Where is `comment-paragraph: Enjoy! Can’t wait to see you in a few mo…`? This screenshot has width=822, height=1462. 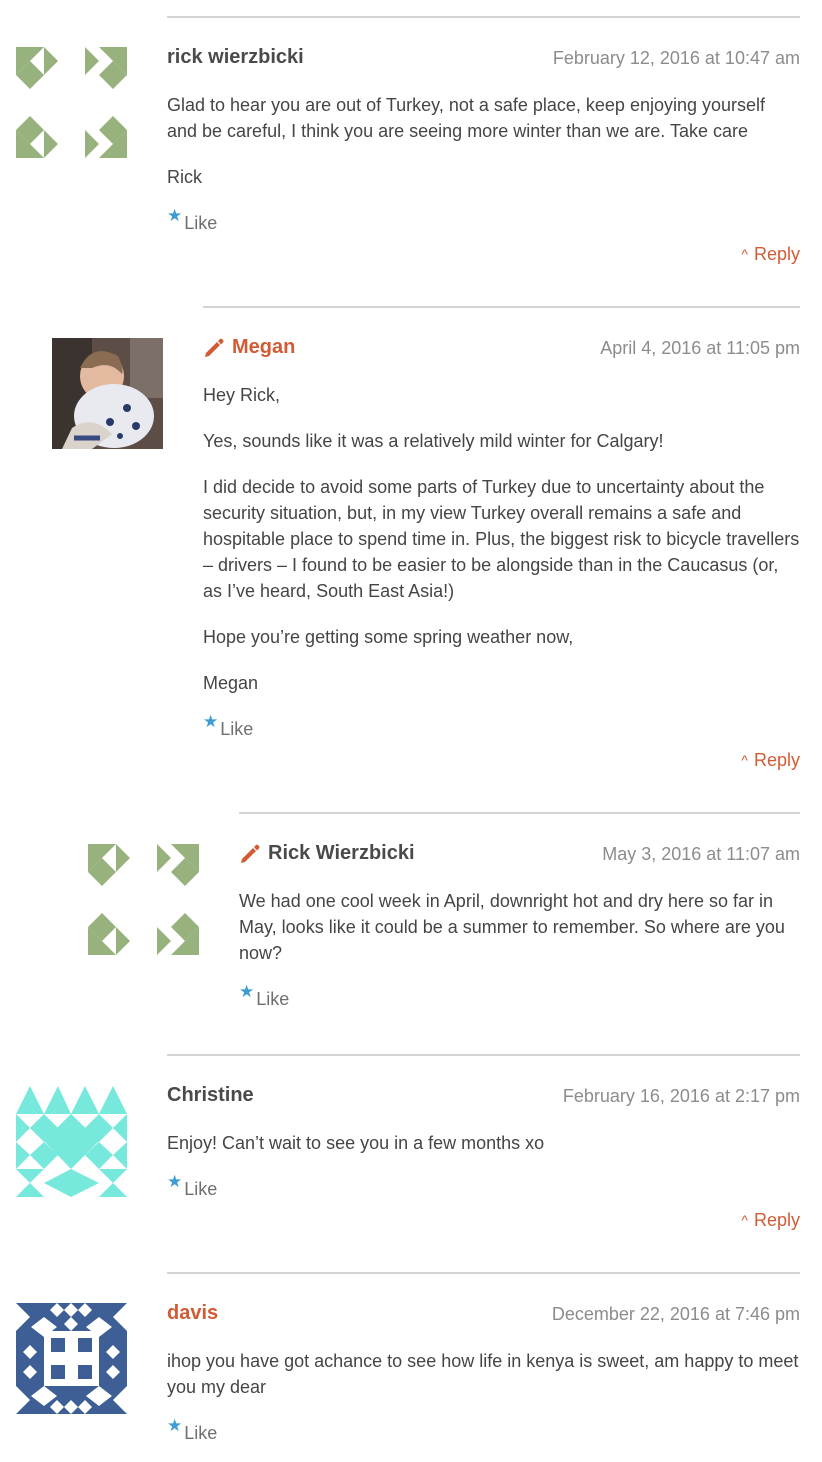 comment-paragraph: Enjoy! Can’t wait to see you in a few mo… is located at coordinates (356, 1143).